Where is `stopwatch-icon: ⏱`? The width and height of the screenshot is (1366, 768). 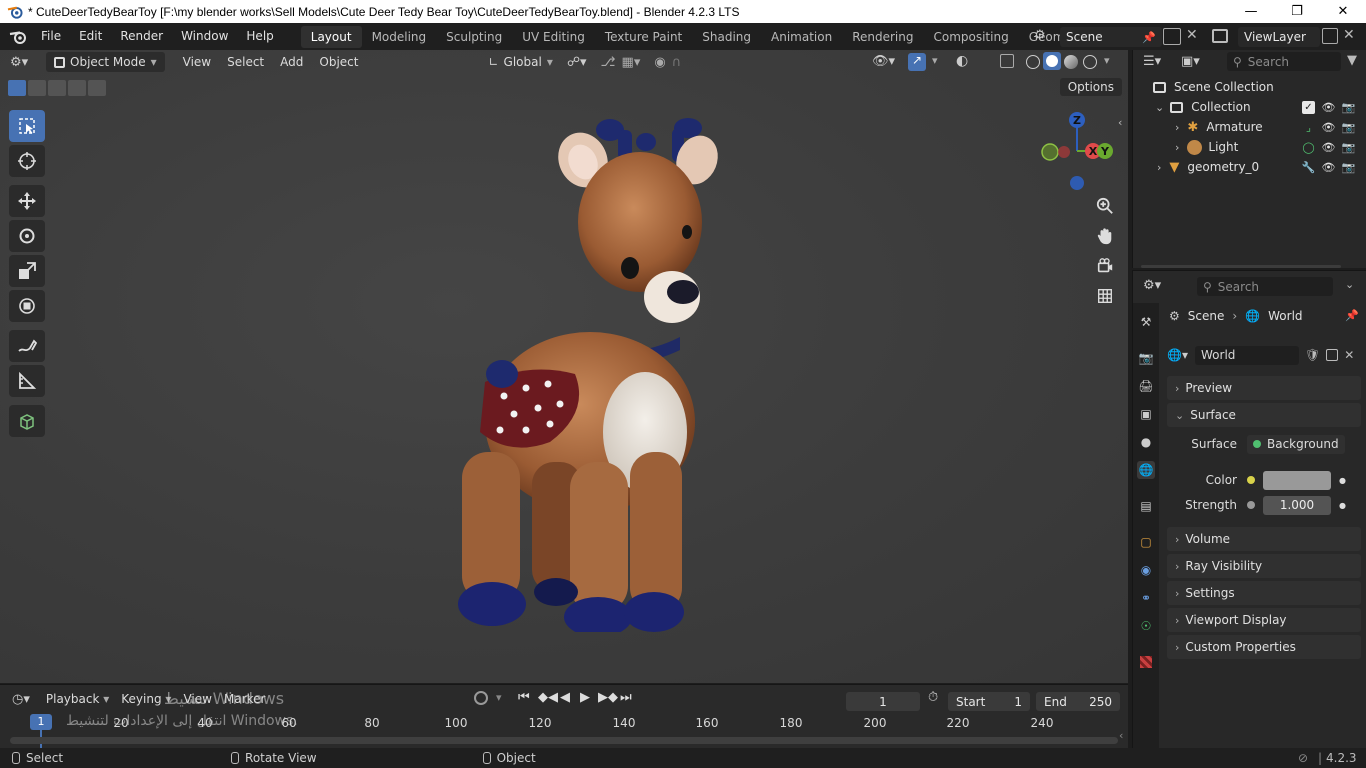 stopwatch-icon: ⏱ is located at coordinates (933, 697).